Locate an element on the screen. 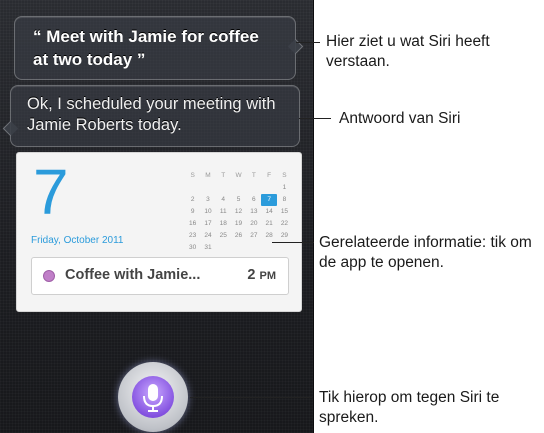 Image resolution: width=544 pixels, height=433 pixels. microphone-icon is located at coordinates (153, 397).